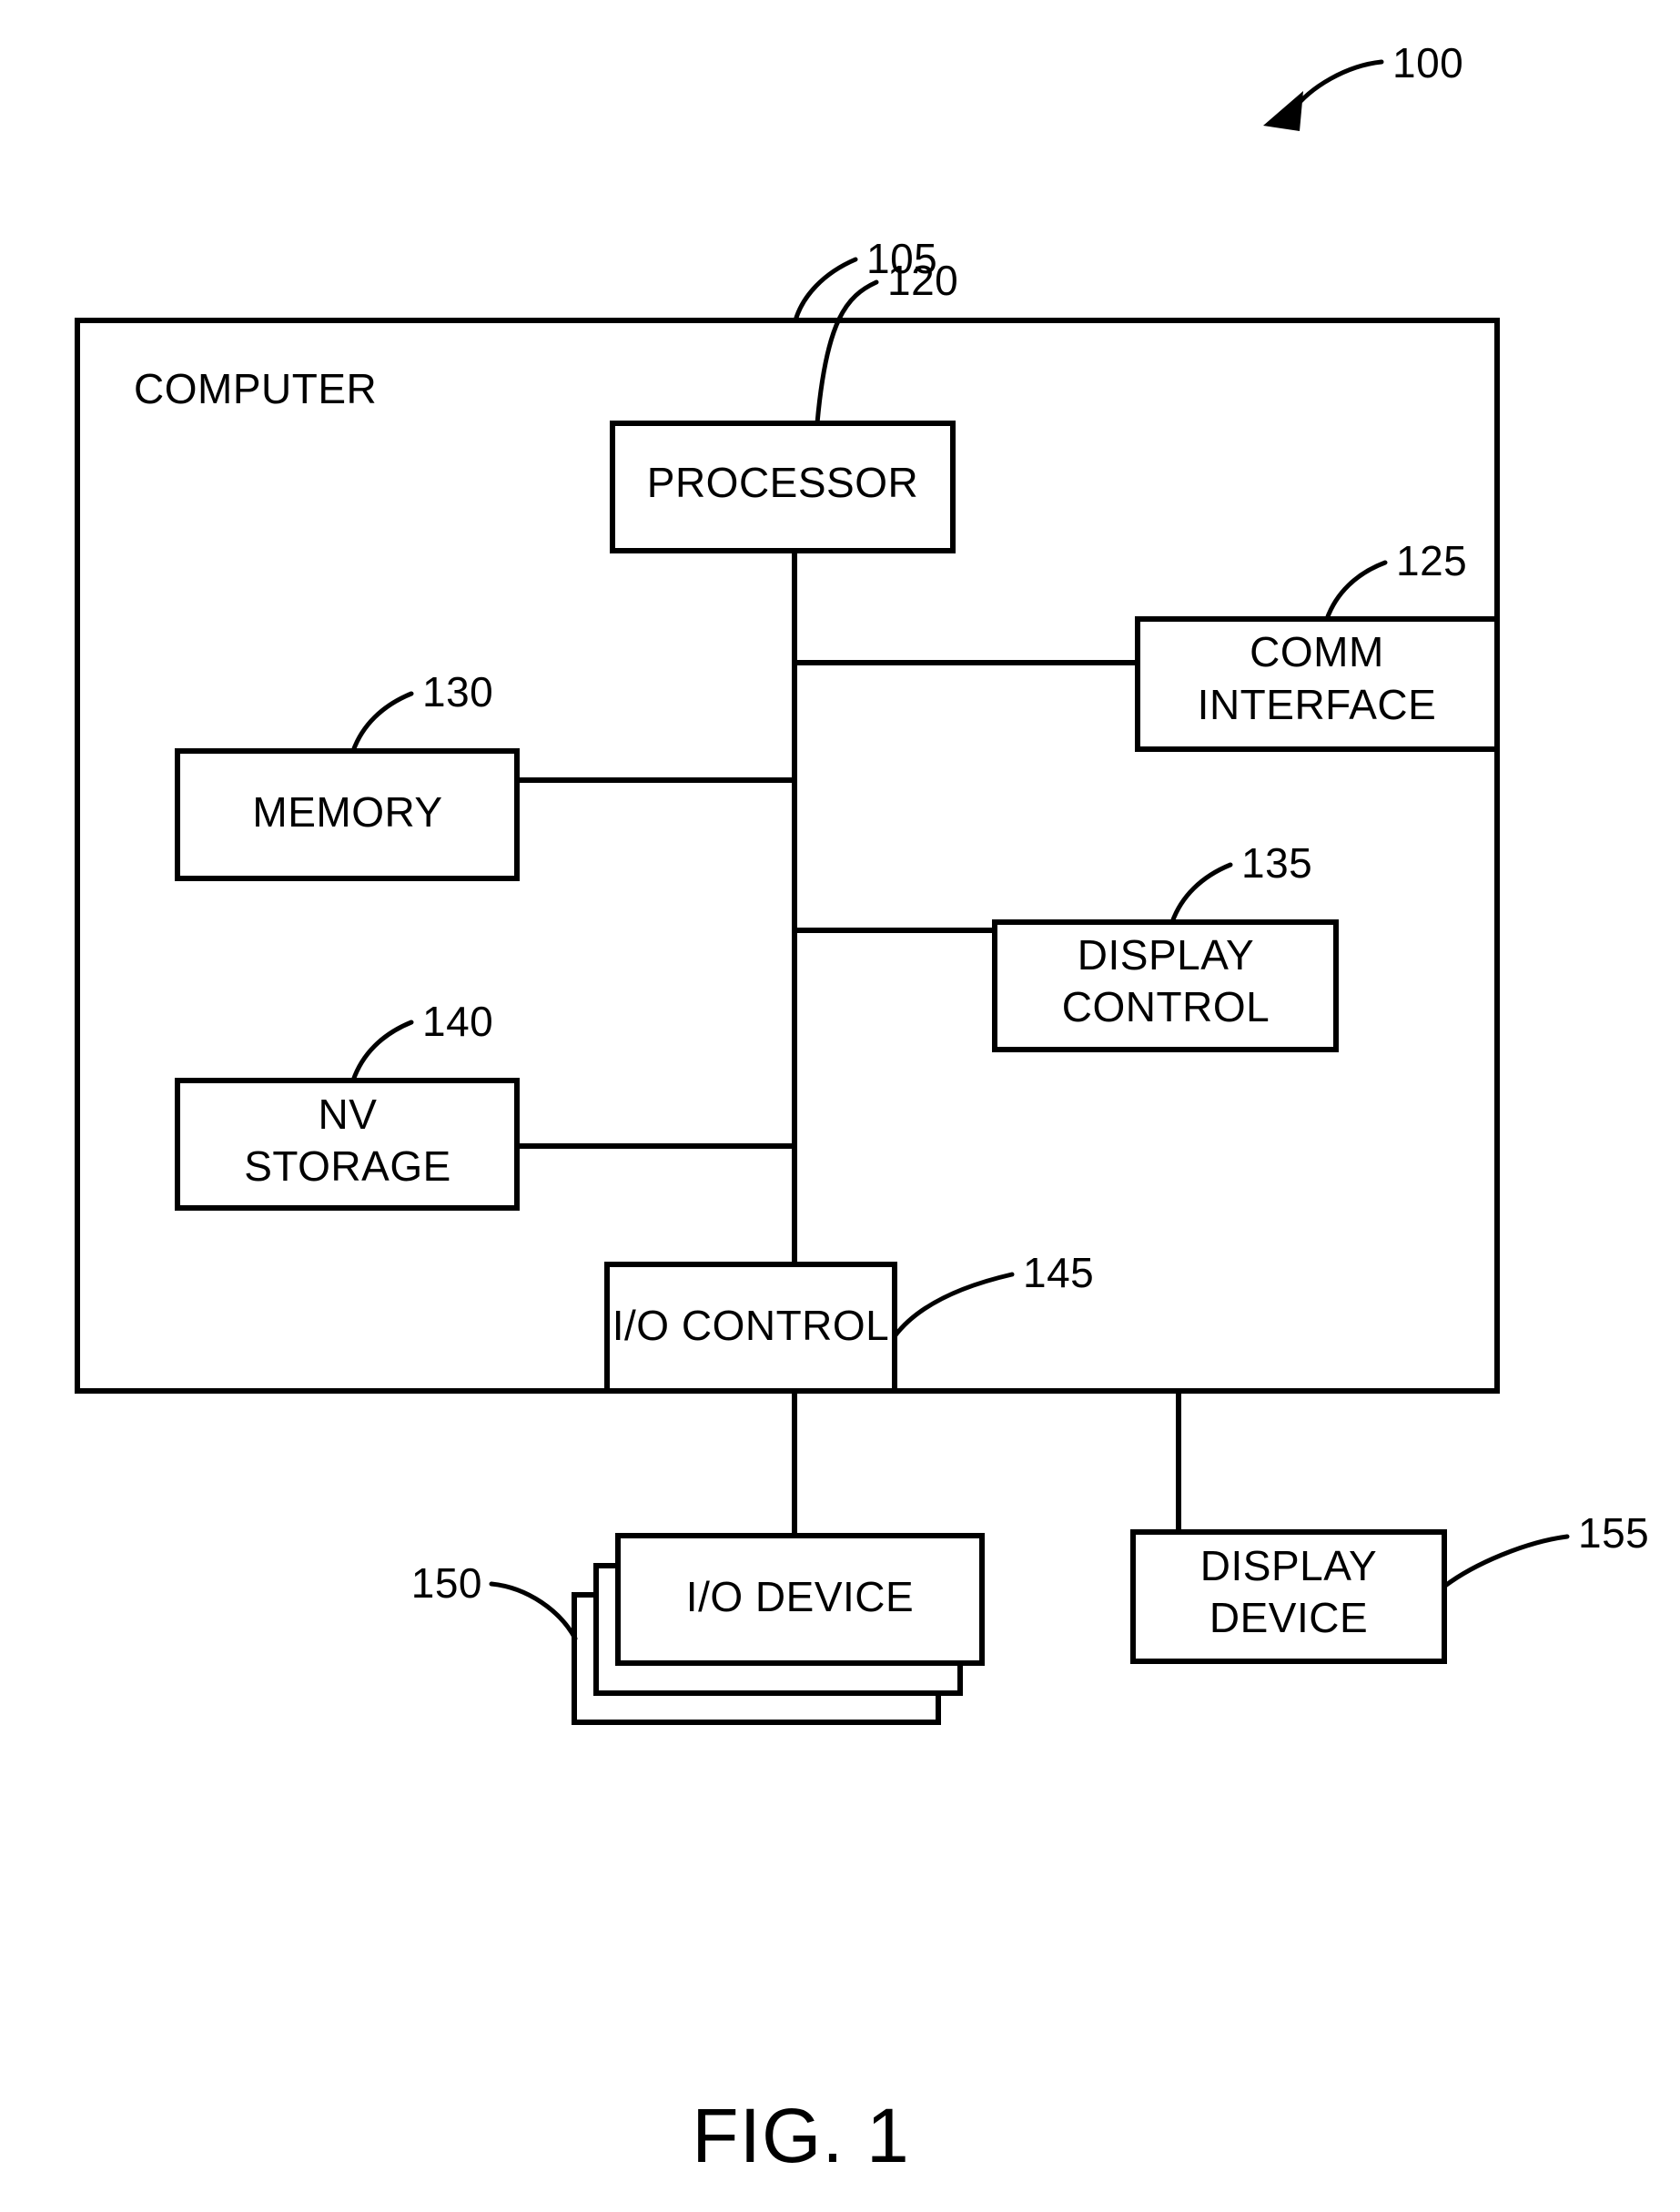 The width and height of the screenshot is (1680, 2212). Describe the element at coordinates (348, 1166) in the screenshot. I see `nv-storage-label-line2: STORAGE` at that location.